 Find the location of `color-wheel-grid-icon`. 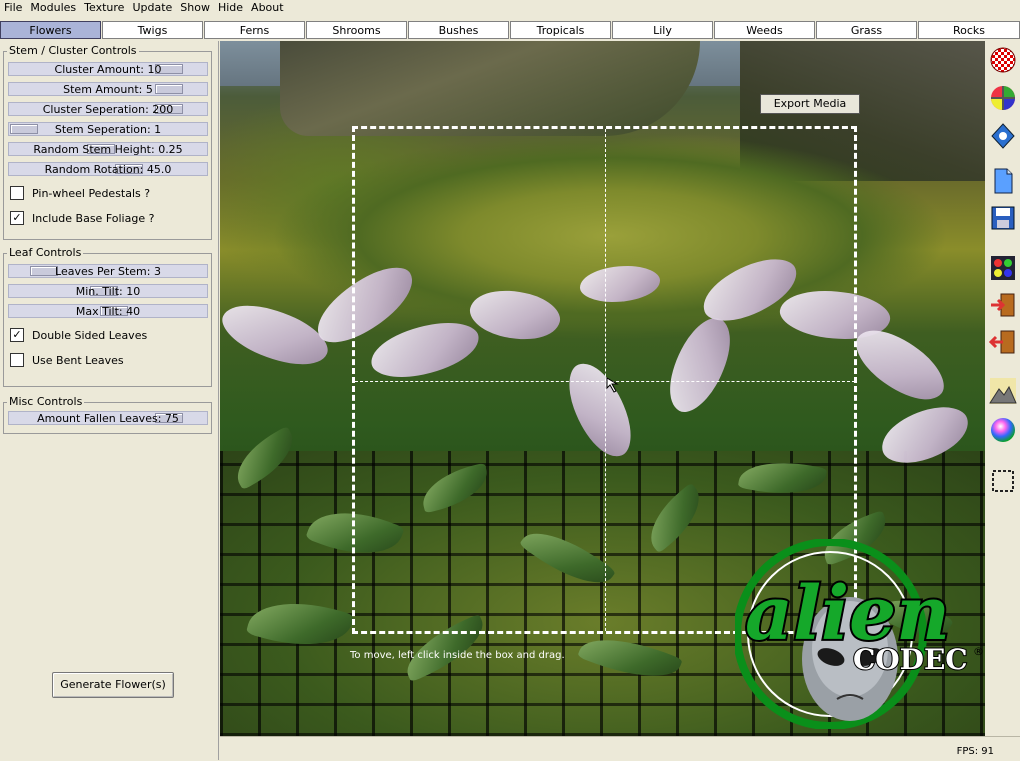

color-wheel-grid-icon is located at coordinates (1003, 98).